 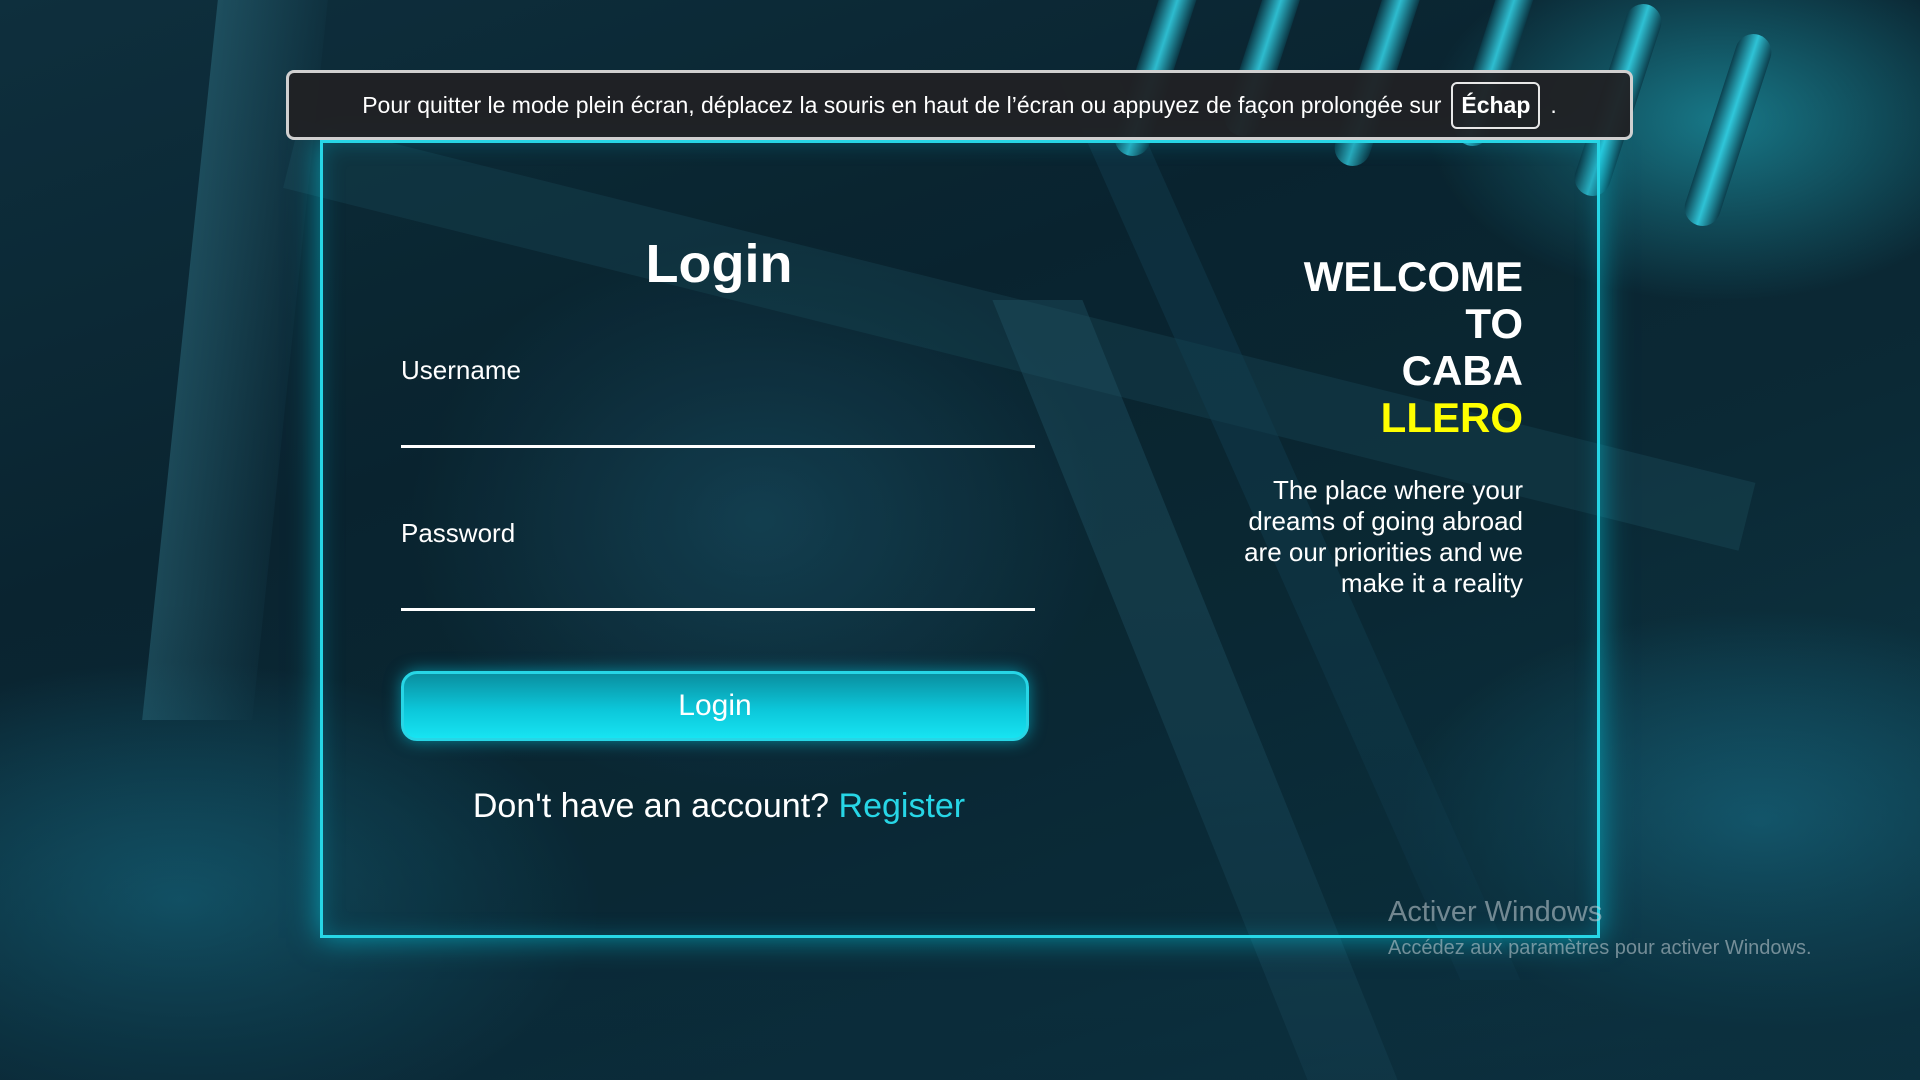 I want to click on username-label: Username, so click(x=461, y=370).